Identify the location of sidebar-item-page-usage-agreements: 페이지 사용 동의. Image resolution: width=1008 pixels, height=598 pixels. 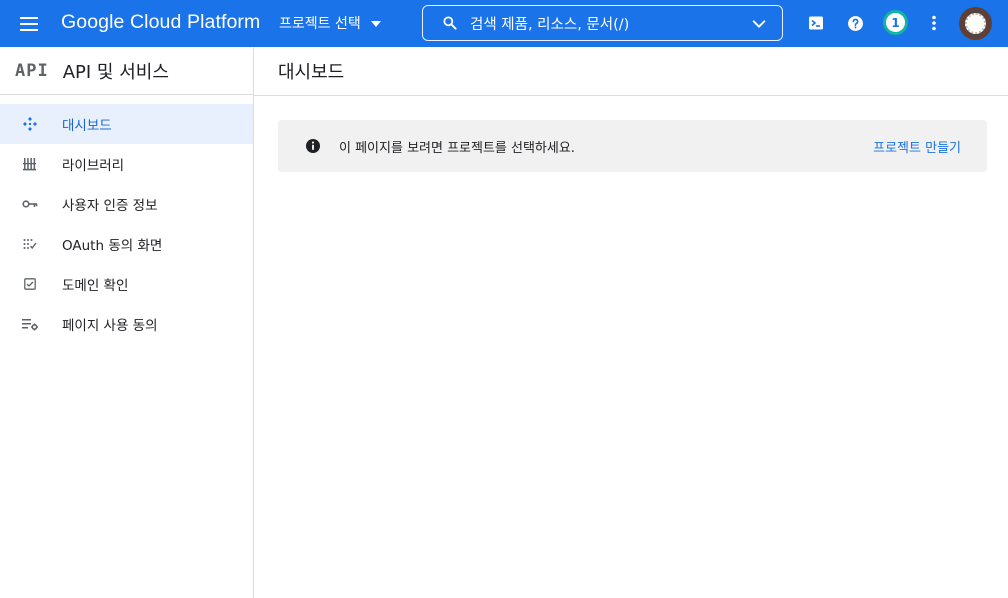
(126, 324).